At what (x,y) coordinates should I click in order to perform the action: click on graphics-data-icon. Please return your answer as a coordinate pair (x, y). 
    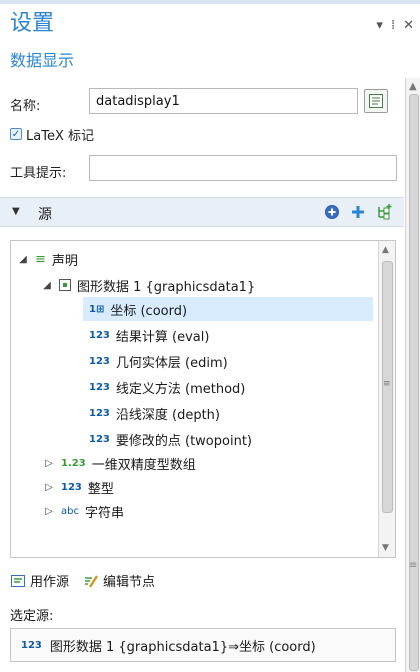
    Looking at the image, I should click on (65, 285).